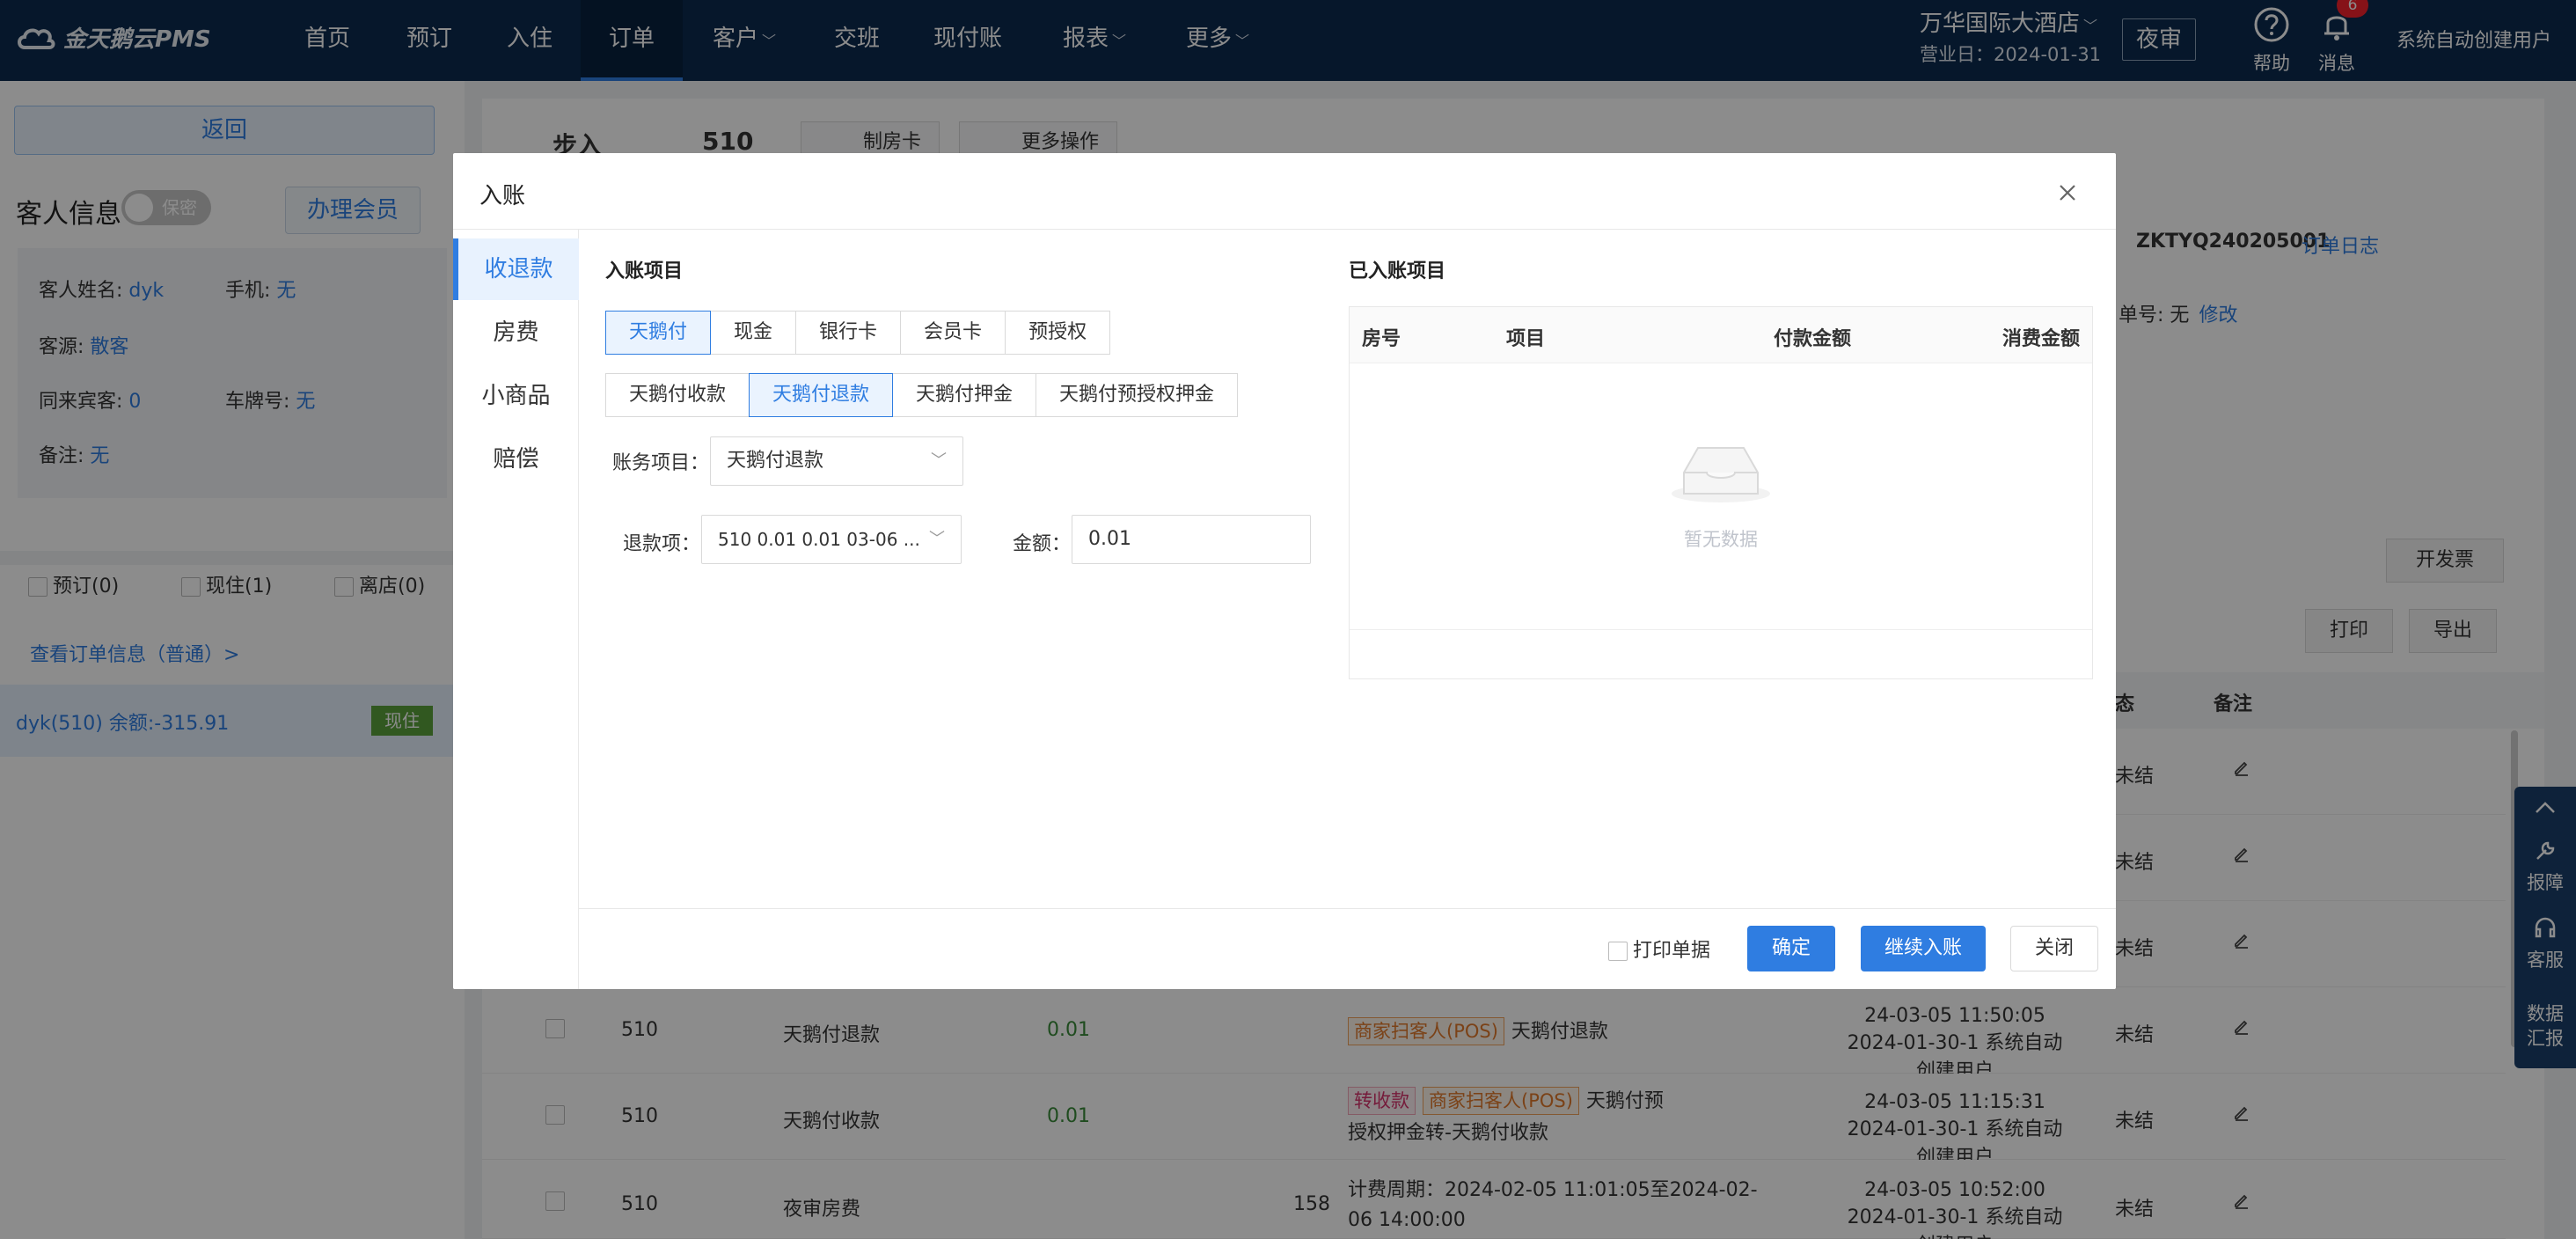  I want to click on amount-input: 0.01, so click(1191, 540).